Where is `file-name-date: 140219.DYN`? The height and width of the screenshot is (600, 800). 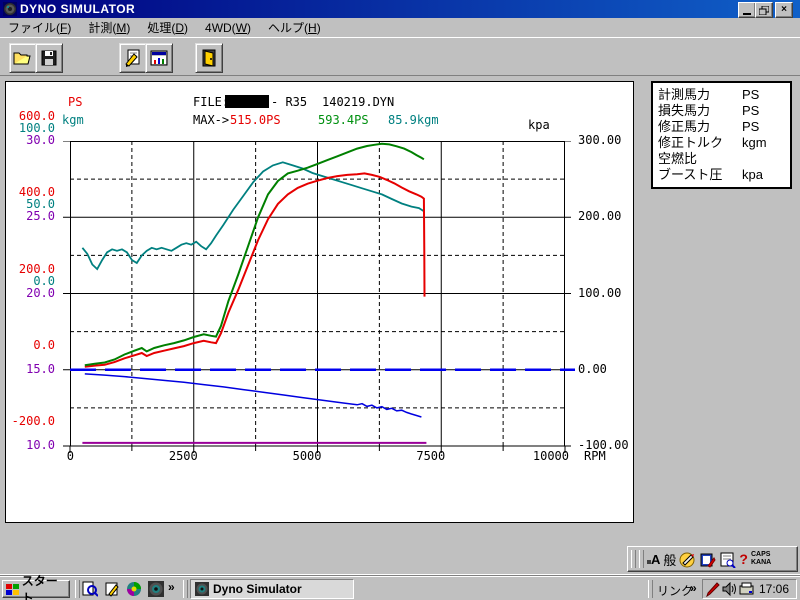
file-name-date: 140219.DYN is located at coordinates (358, 102).